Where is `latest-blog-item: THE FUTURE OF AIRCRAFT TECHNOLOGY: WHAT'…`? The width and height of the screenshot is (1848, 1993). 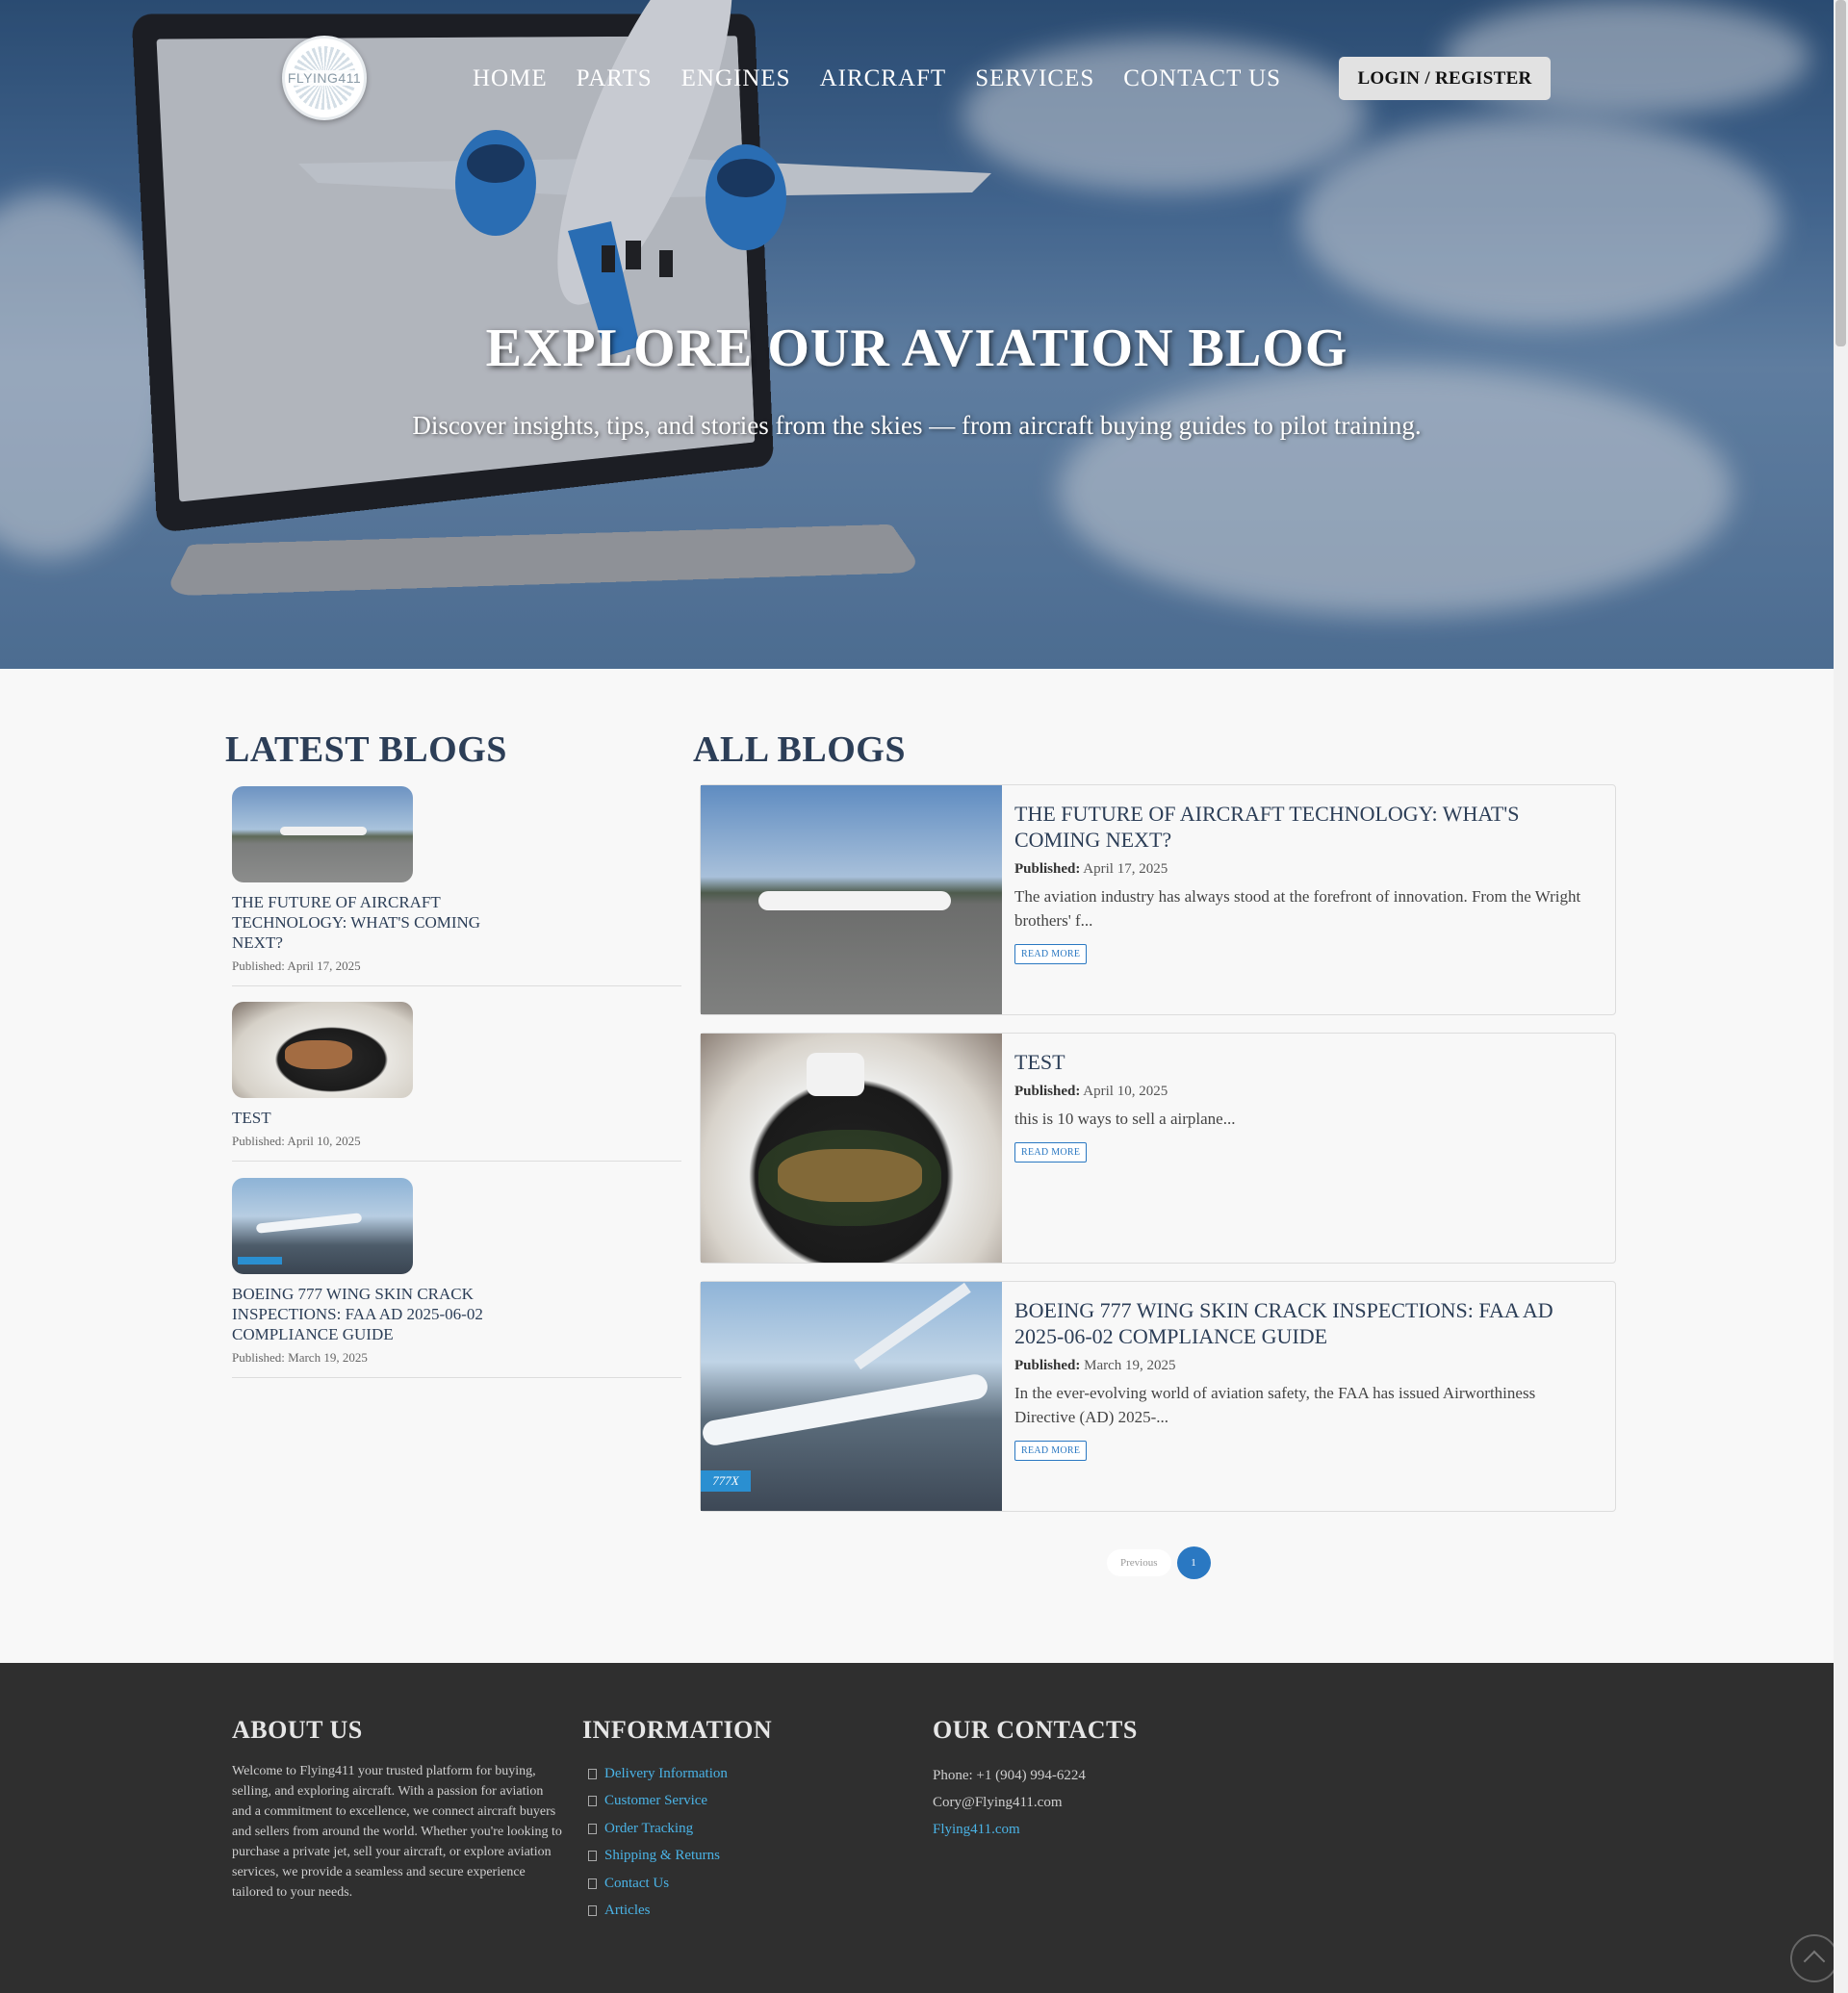 latest-blog-item: THE FUTURE OF AIRCRAFT TECHNOLOGY: WHAT'… is located at coordinates (456, 886).